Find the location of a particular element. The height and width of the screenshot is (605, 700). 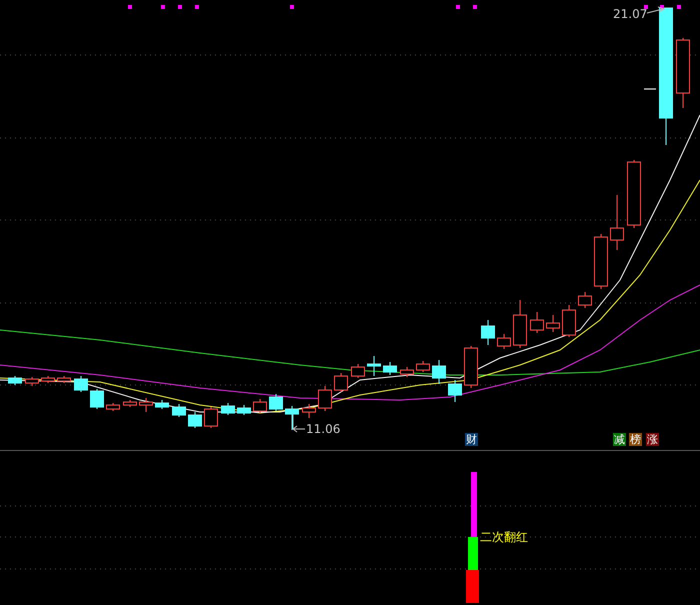

high-price-label: 21.07 is located at coordinates (630, 14).